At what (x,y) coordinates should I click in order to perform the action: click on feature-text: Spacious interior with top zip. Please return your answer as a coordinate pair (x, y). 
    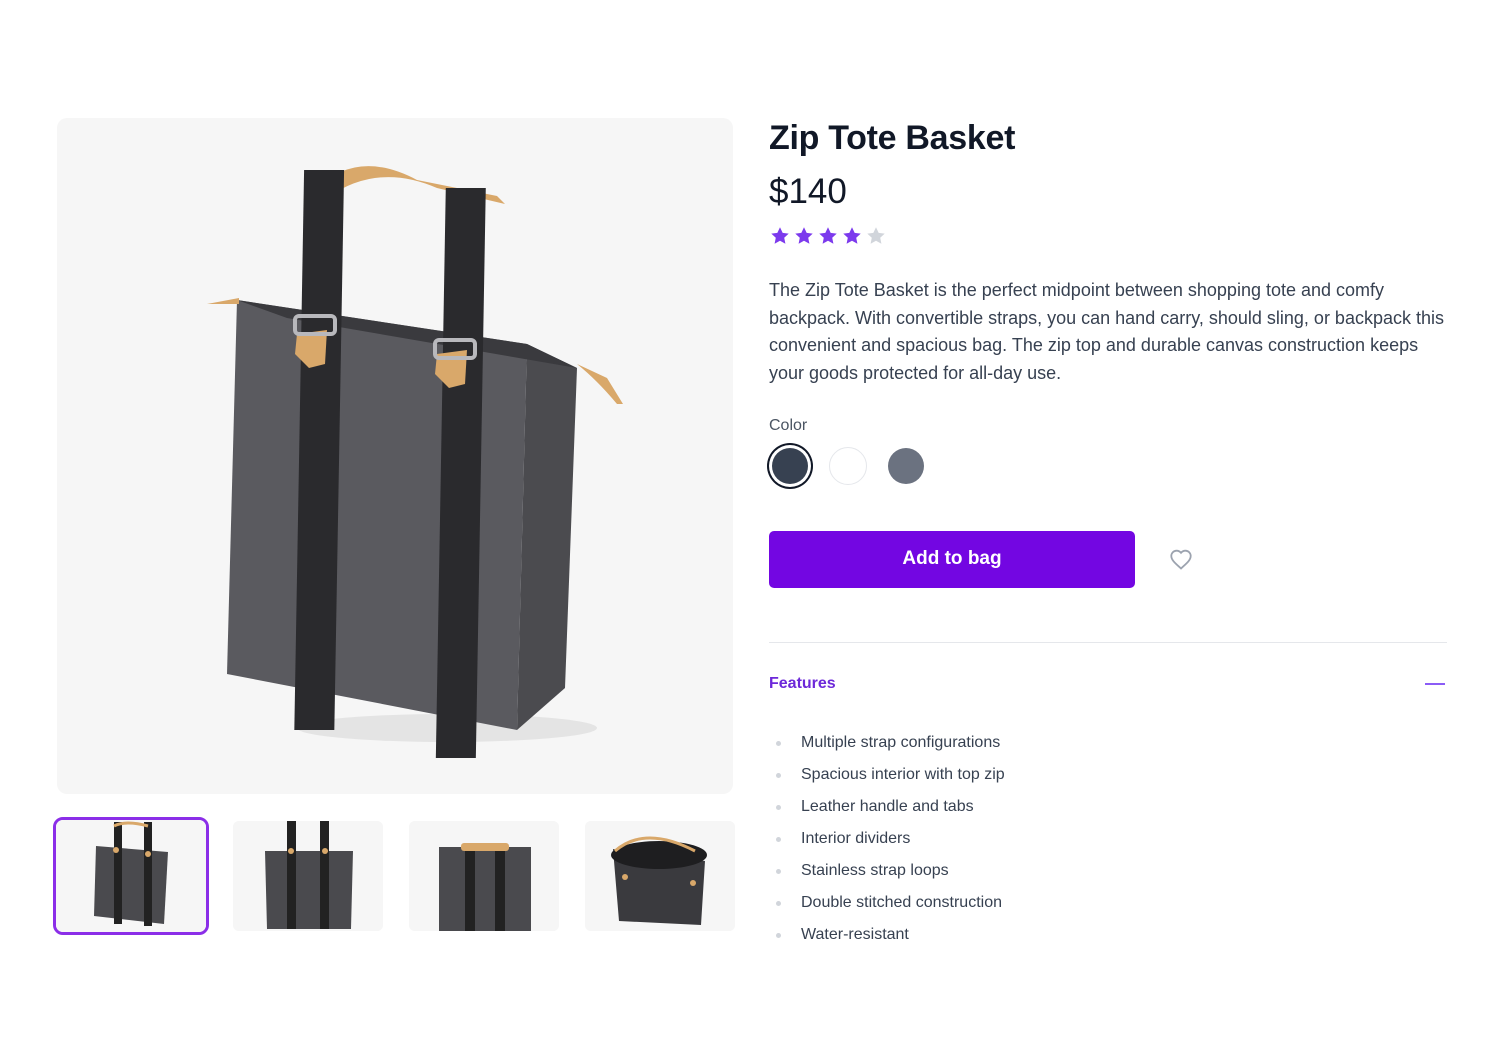
    Looking at the image, I should click on (903, 774).